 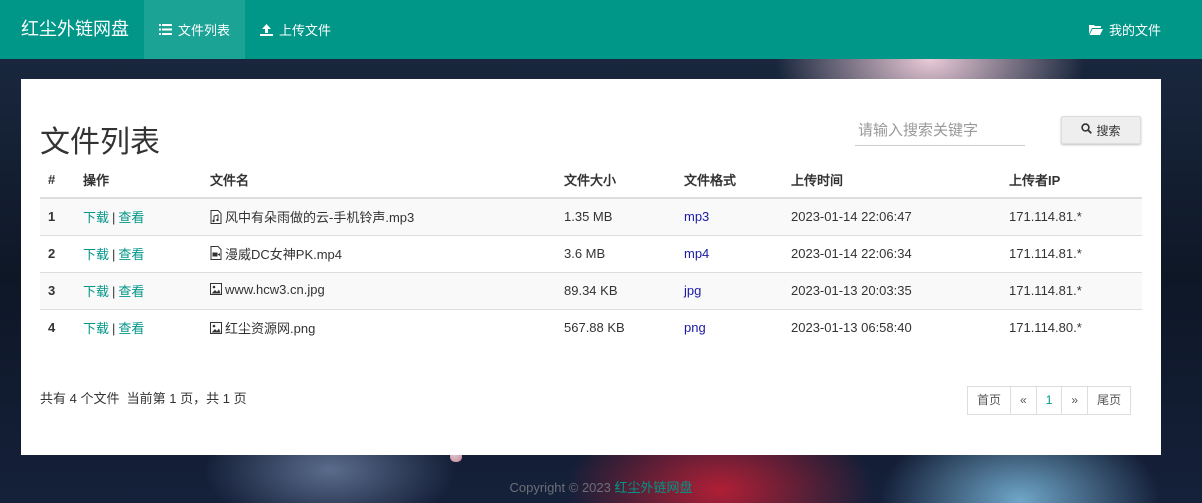 What do you see at coordinates (616, 253) in the screenshot?
I see `row-filesize: 3.6 MB` at bounding box center [616, 253].